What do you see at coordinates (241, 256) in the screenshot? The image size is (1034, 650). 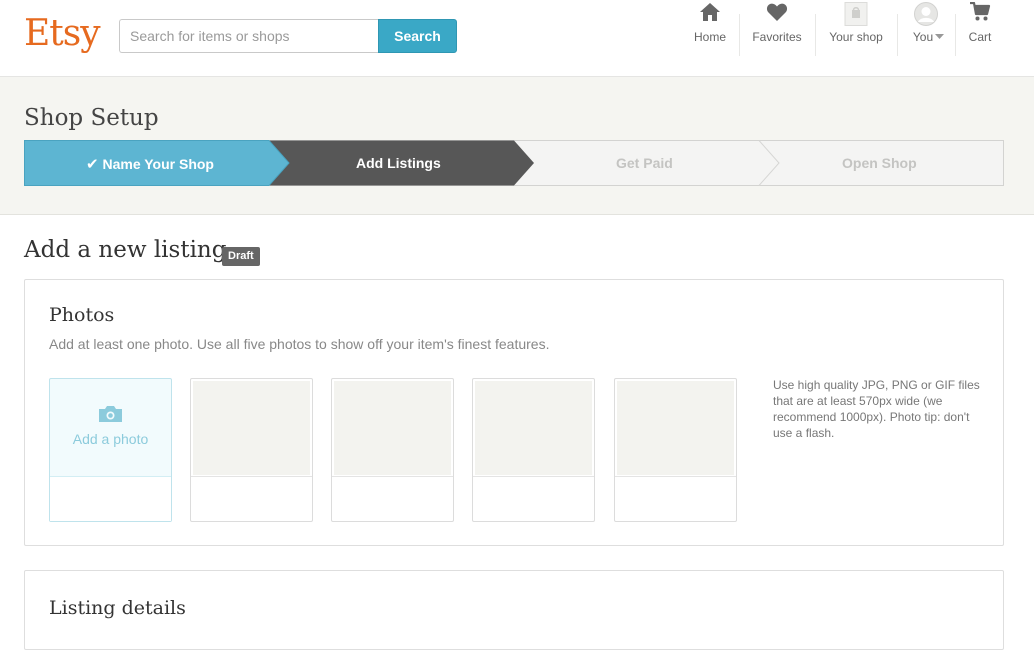 I see `status-badge: Draft` at bounding box center [241, 256].